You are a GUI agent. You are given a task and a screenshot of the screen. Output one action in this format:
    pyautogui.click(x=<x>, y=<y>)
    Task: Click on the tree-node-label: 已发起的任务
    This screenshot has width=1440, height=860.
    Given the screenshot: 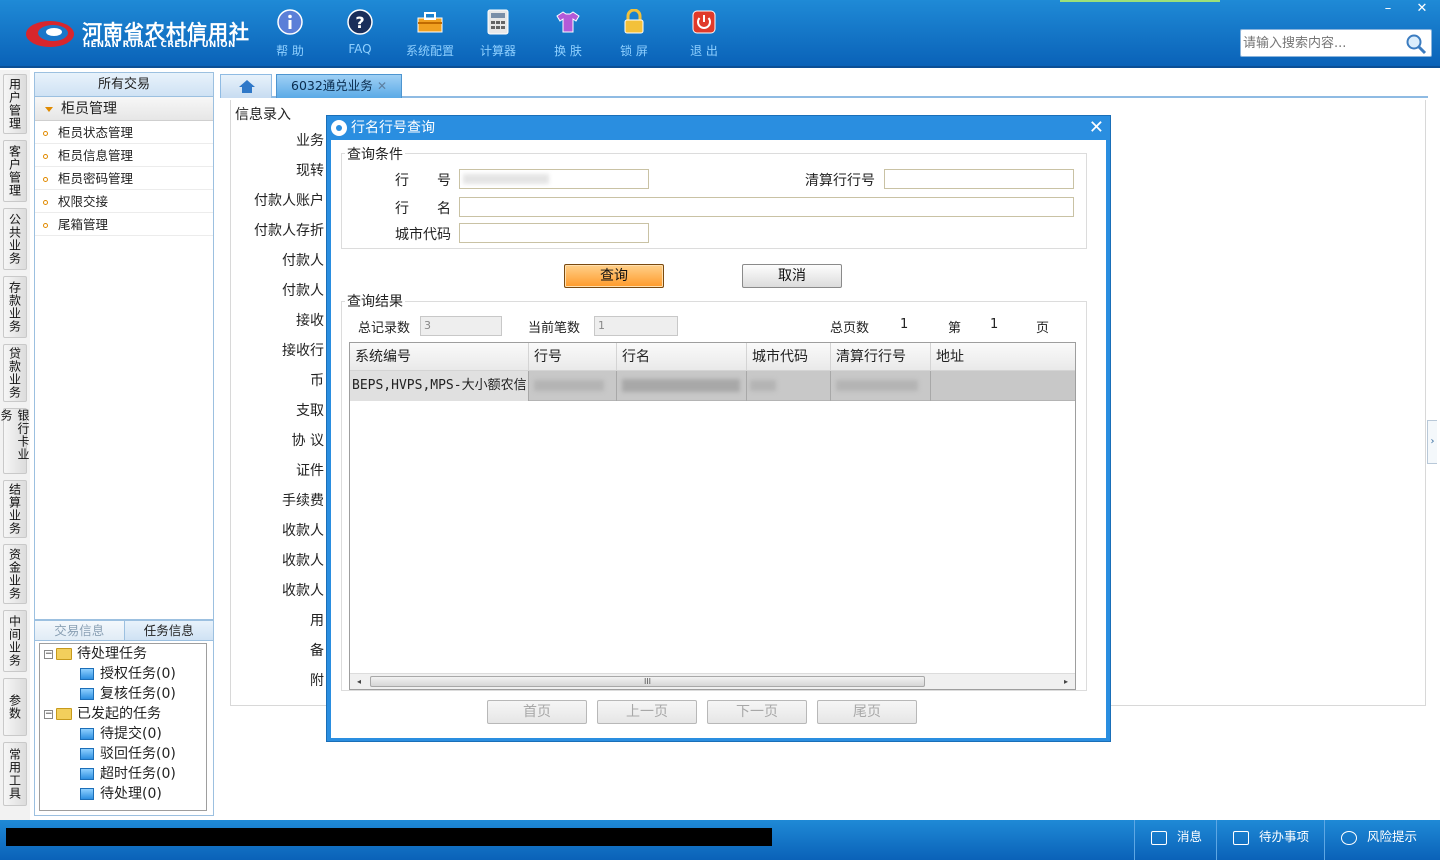 What is the action you would take?
    pyautogui.click(x=119, y=714)
    